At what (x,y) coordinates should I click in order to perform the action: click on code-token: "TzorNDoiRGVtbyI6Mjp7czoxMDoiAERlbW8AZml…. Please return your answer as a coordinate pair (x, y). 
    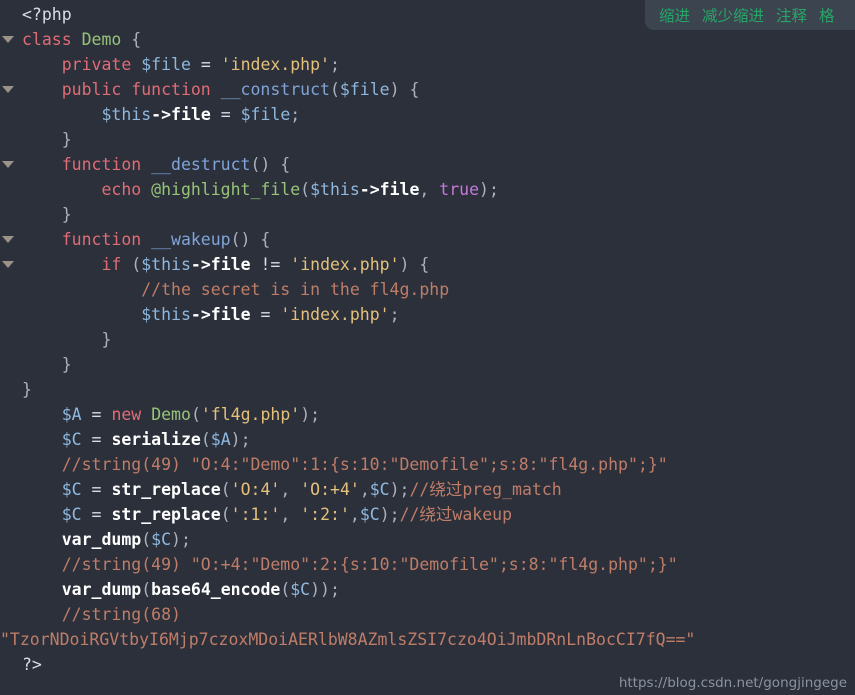
    Looking at the image, I should click on (348, 639).